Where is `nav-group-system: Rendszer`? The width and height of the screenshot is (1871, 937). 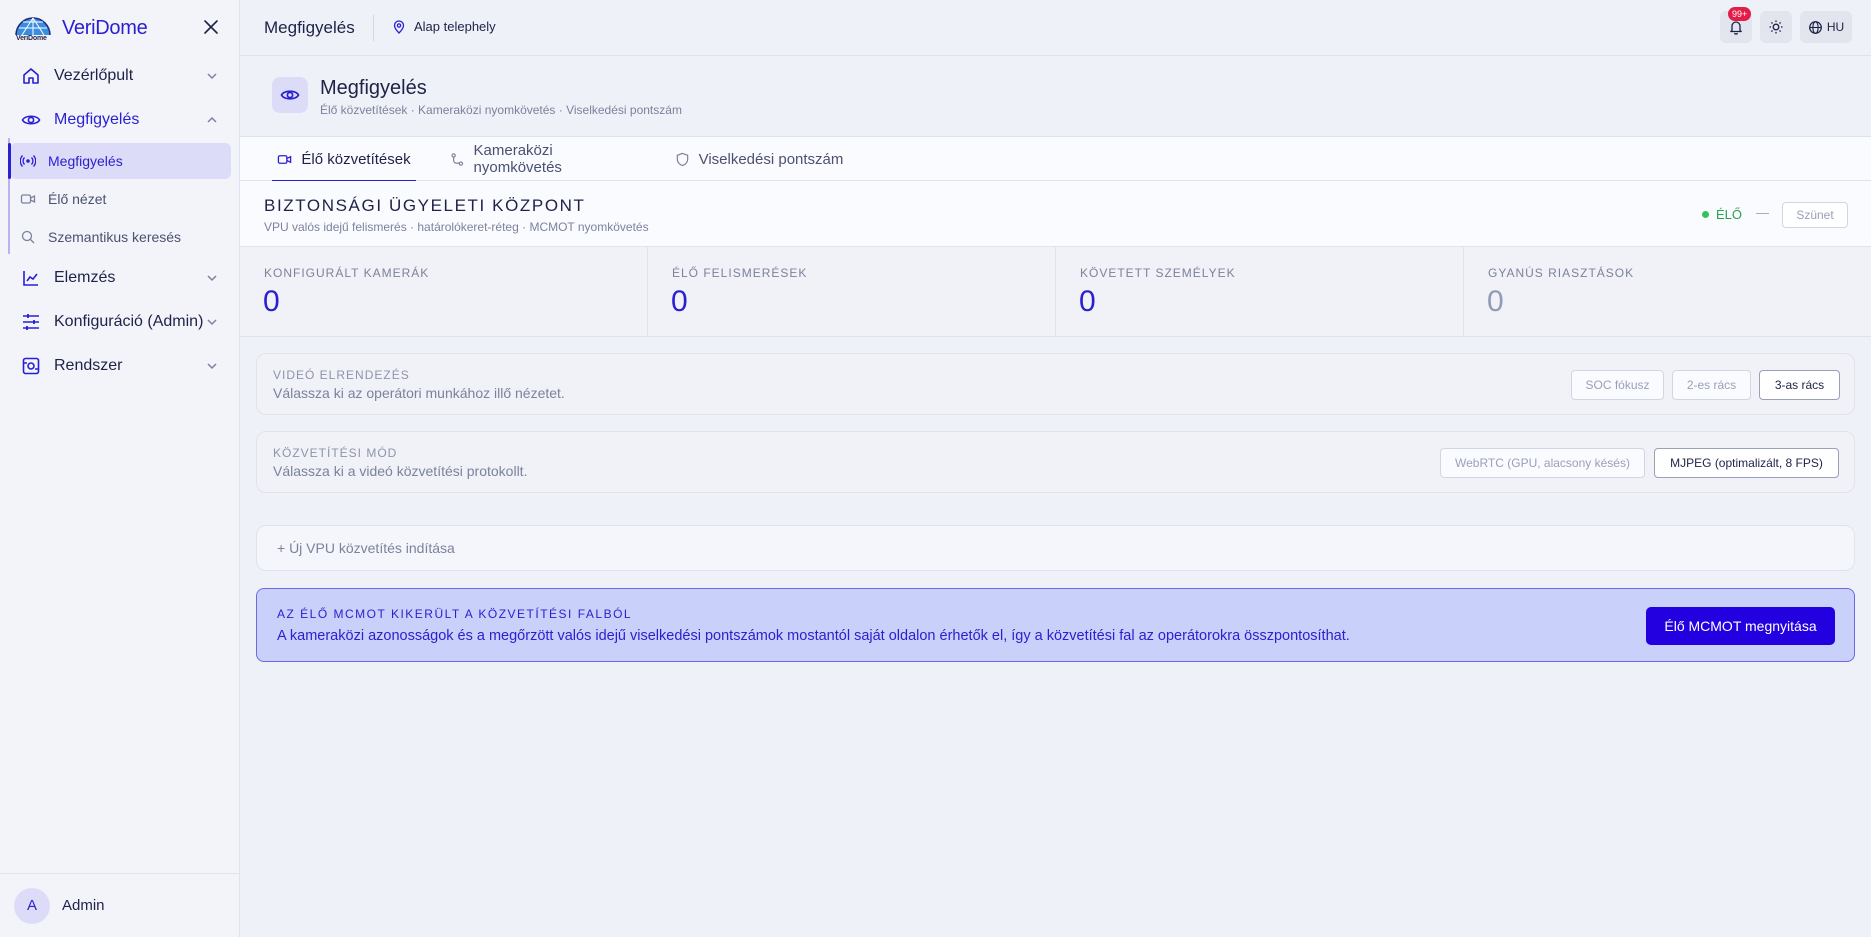 nav-group-system: Rendszer is located at coordinates (120, 366).